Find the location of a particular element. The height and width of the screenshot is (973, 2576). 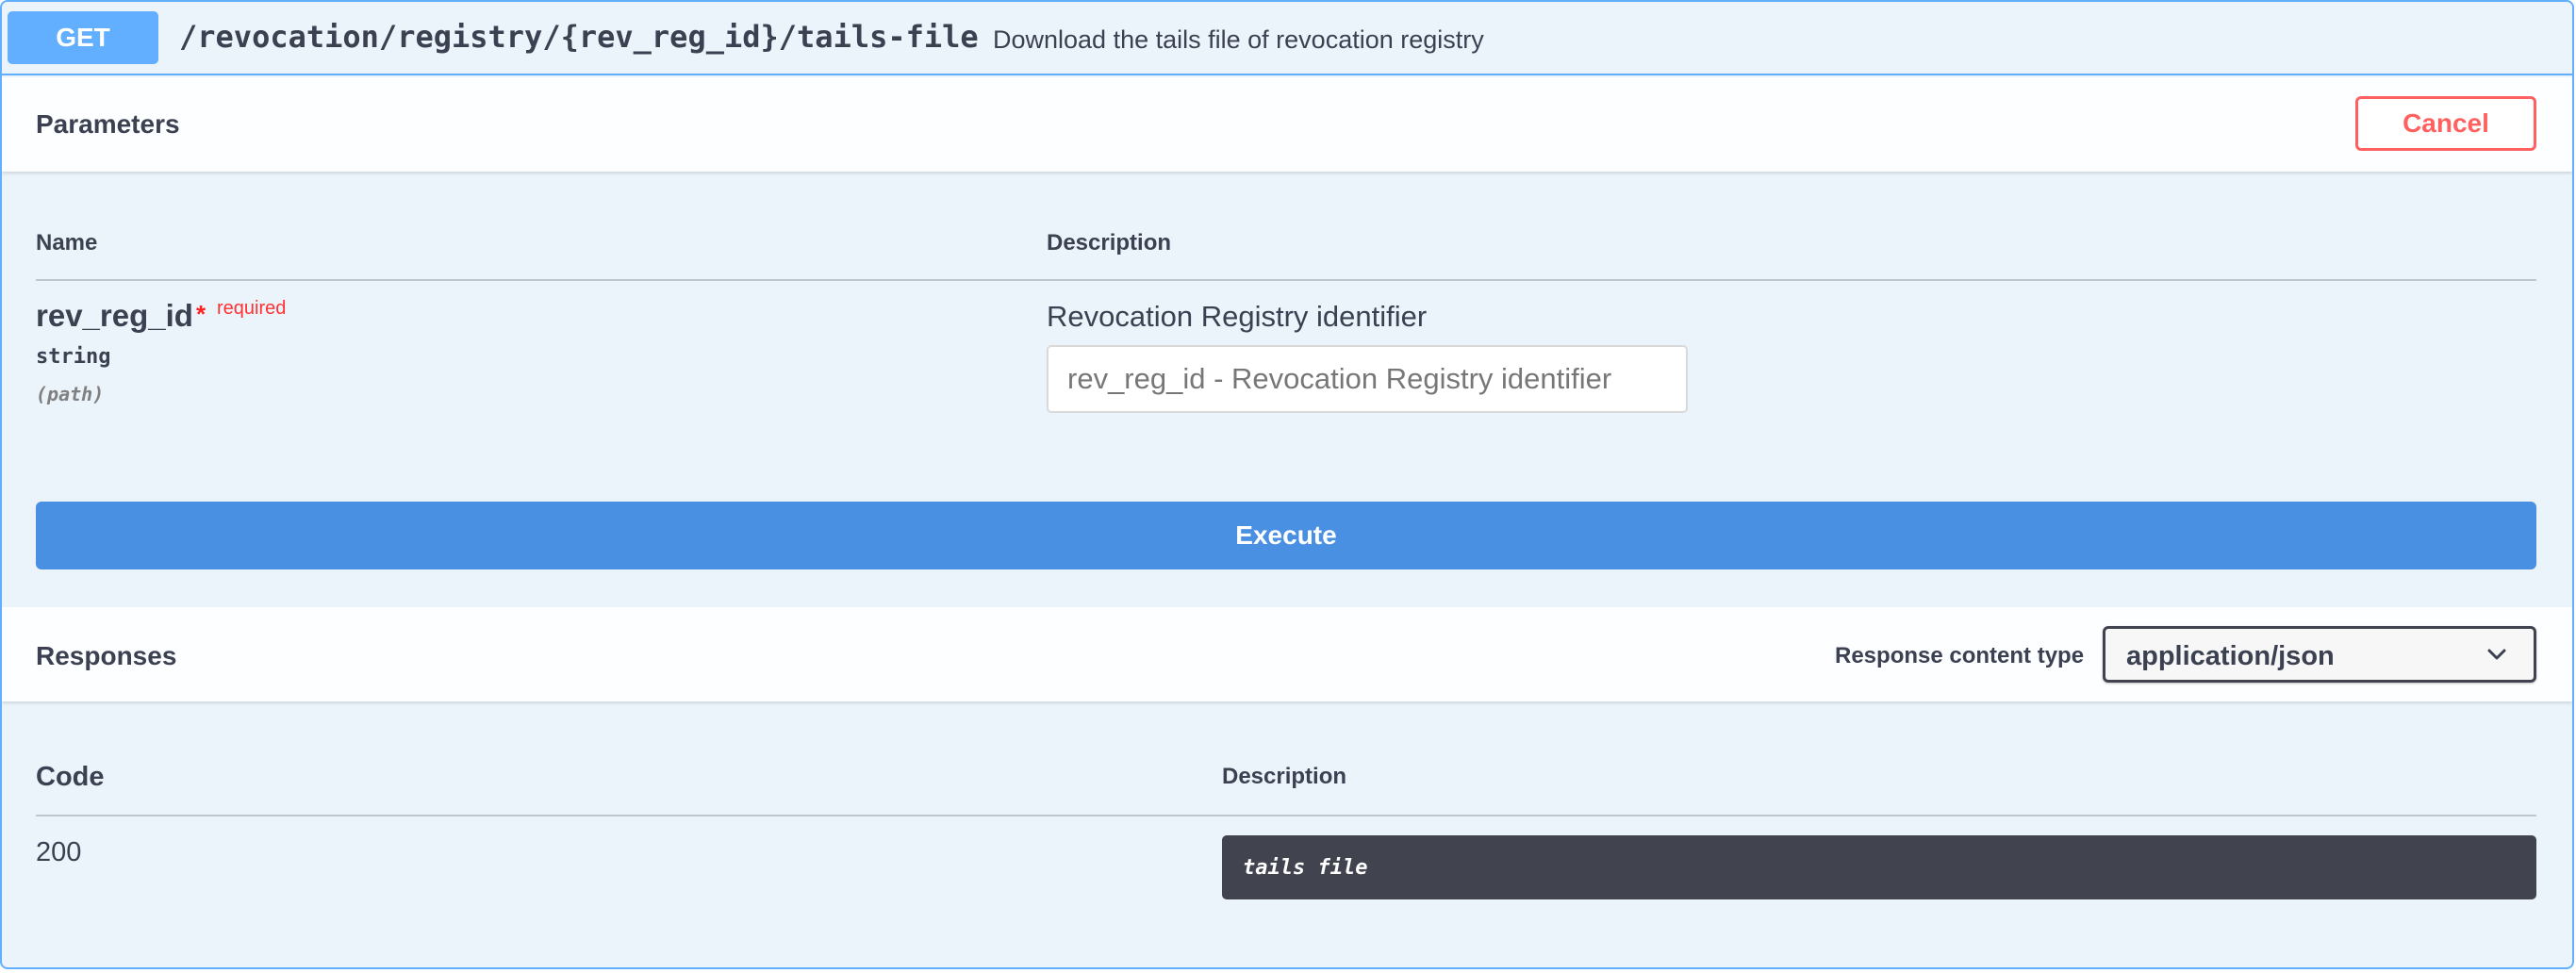

response-code: 200 is located at coordinates (59, 852).